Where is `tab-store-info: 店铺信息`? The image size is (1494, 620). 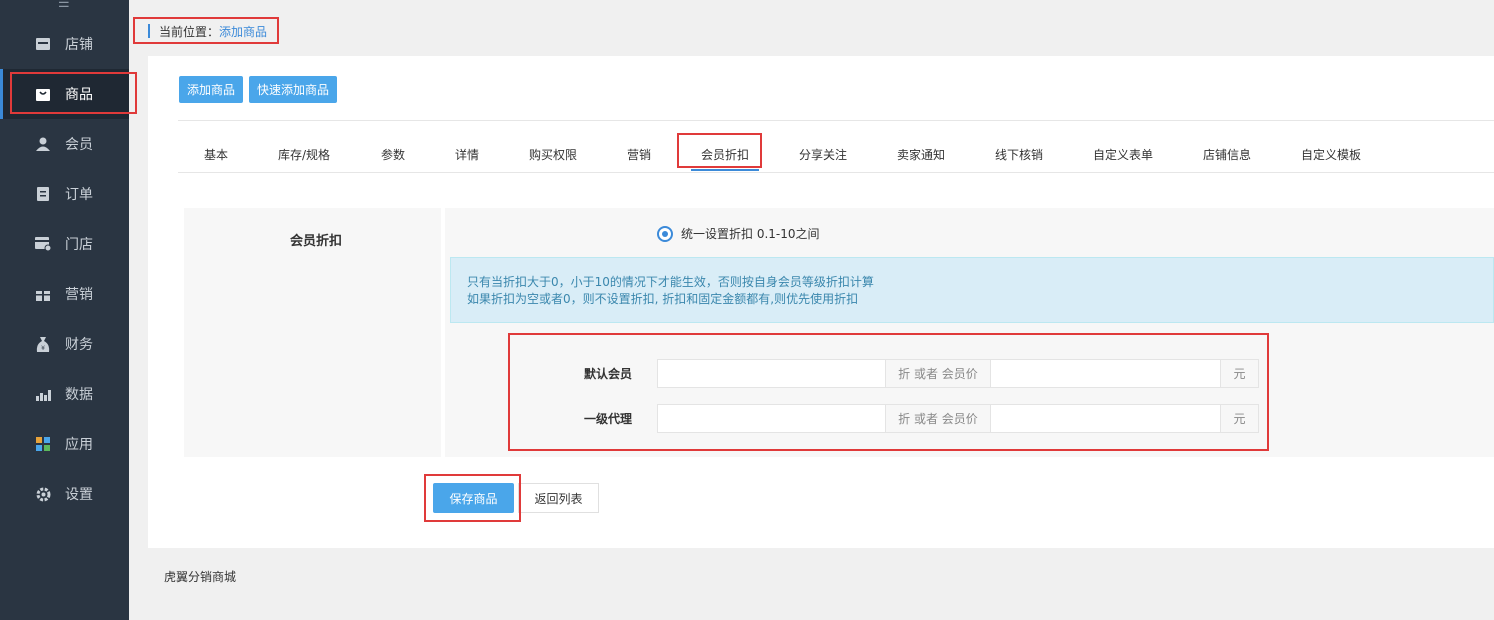
tab-store-info: 店铺信息 is located at coordinates (1227, 154).